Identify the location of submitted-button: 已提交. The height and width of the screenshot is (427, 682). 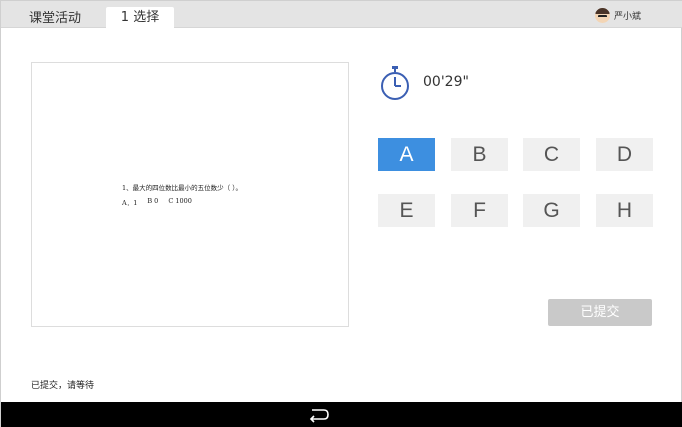
(600, 312).